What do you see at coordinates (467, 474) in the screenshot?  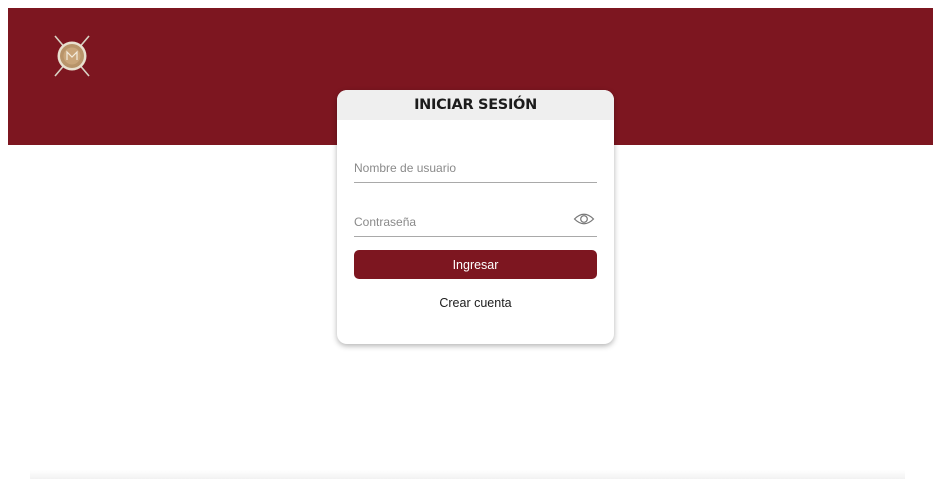 I see `footer-divider` at bounding box center [467, 474].